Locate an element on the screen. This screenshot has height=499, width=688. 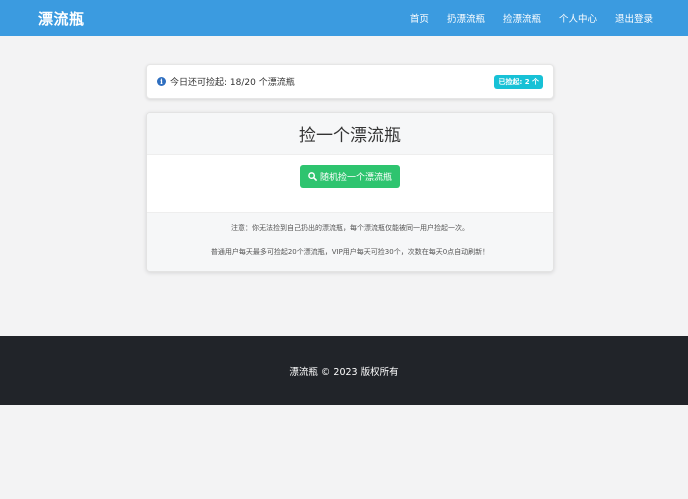
info-icon: i is located at coordinates (161, 81).